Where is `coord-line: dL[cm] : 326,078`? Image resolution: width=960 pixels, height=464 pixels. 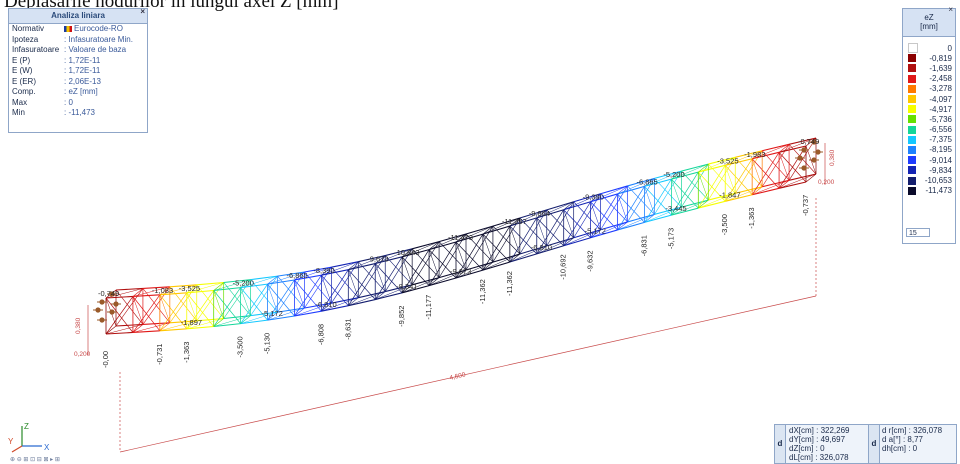 coord-line: dL[cm] : 326,078 is located at coordinates (819, 457).